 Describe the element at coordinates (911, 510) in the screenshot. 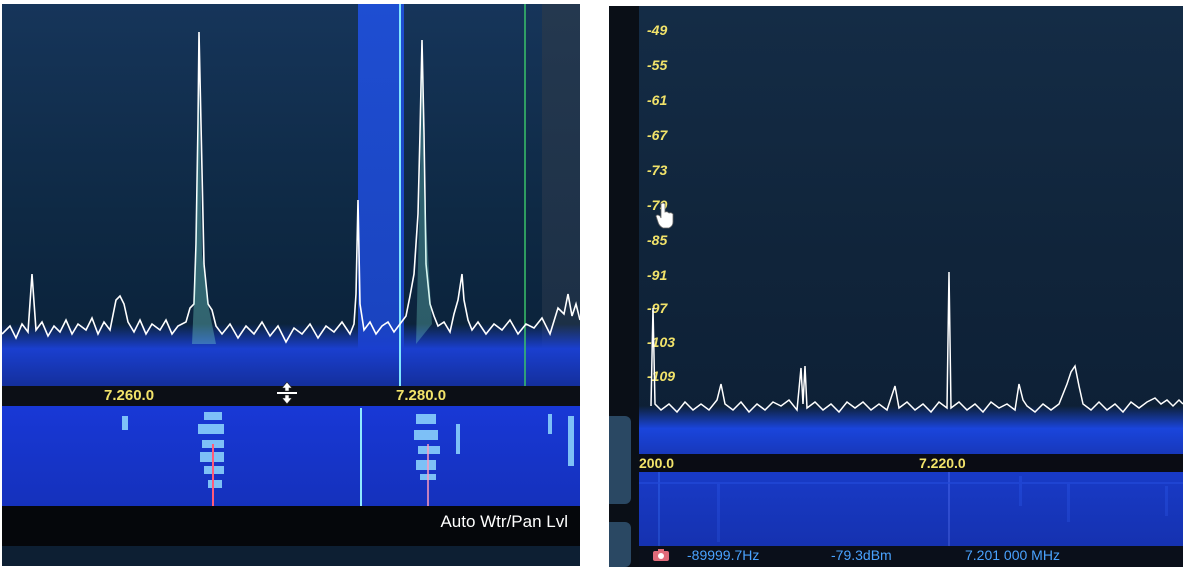

I see `waterfall-display` at that location.